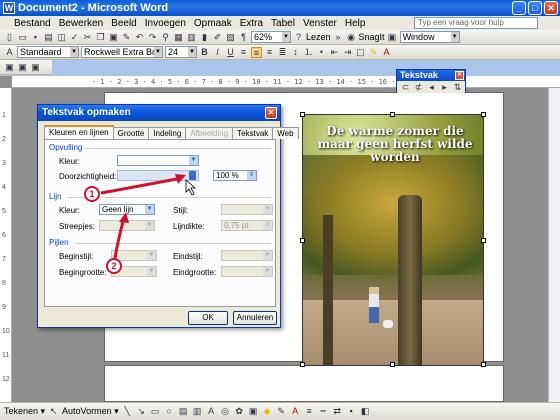  I want to click on annotation-badge-1: 1, so click(92, 194).